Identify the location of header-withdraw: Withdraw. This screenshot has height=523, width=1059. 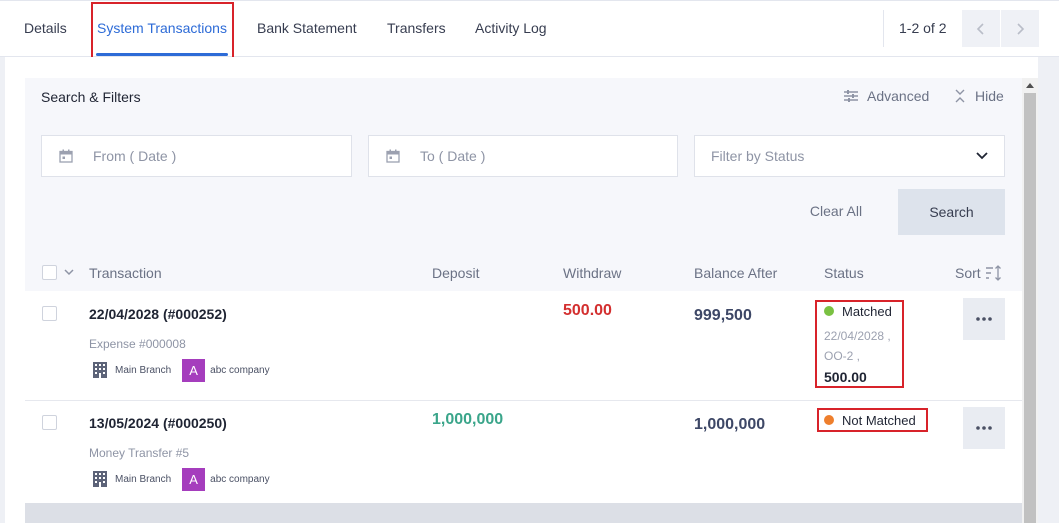
(592, 273).